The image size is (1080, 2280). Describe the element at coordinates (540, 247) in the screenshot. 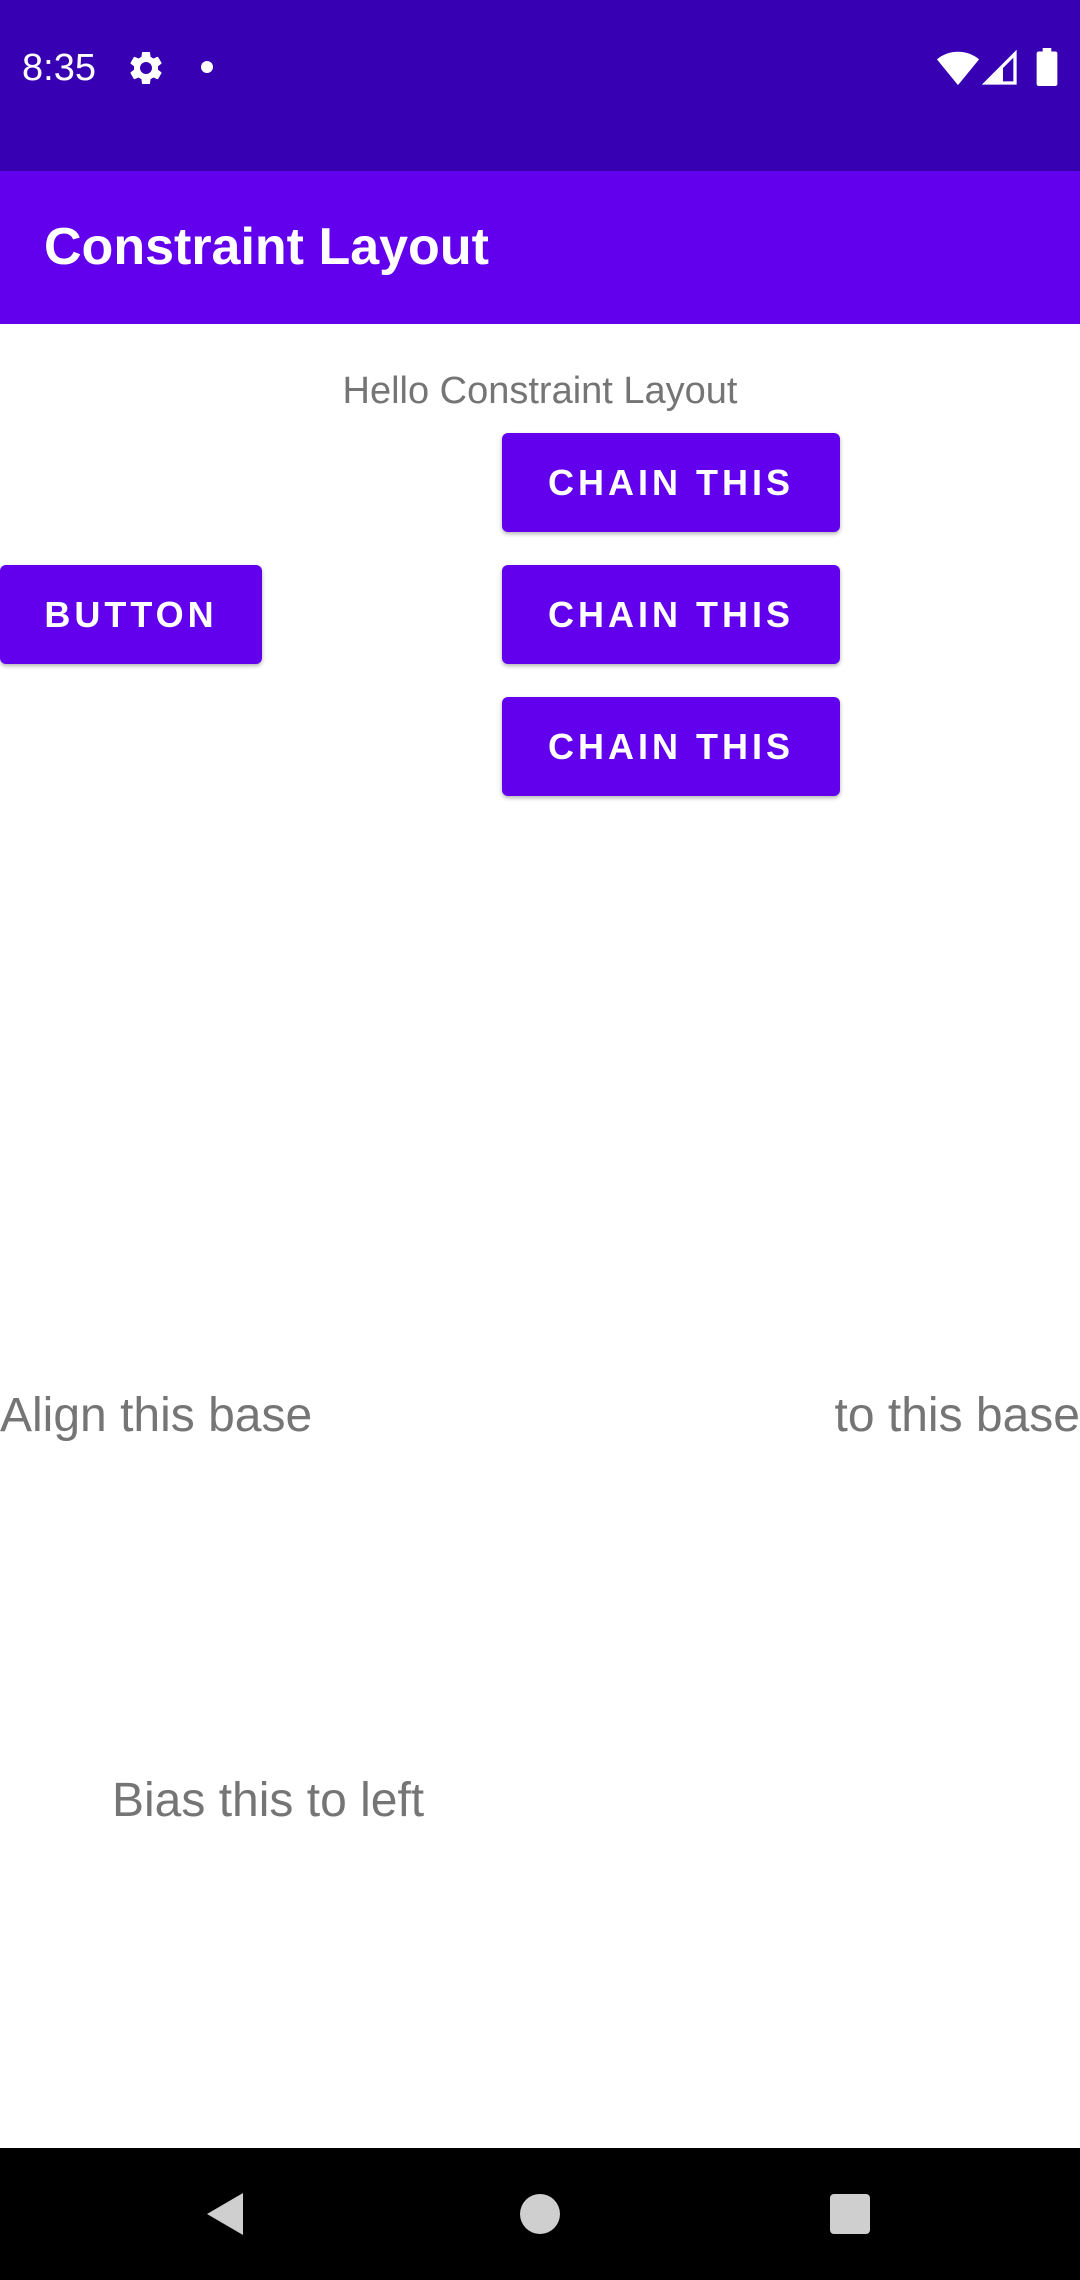

I see `app-bar: Constraint Layout` at that location.